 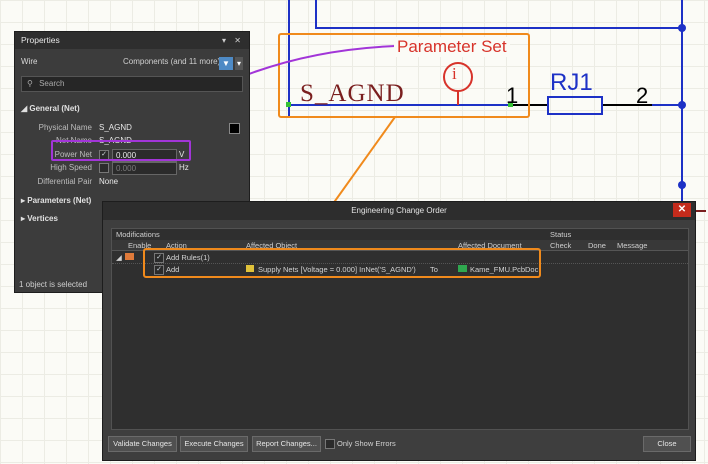 I want to click on filter-icon: ▼, so click(x=226, y=63).